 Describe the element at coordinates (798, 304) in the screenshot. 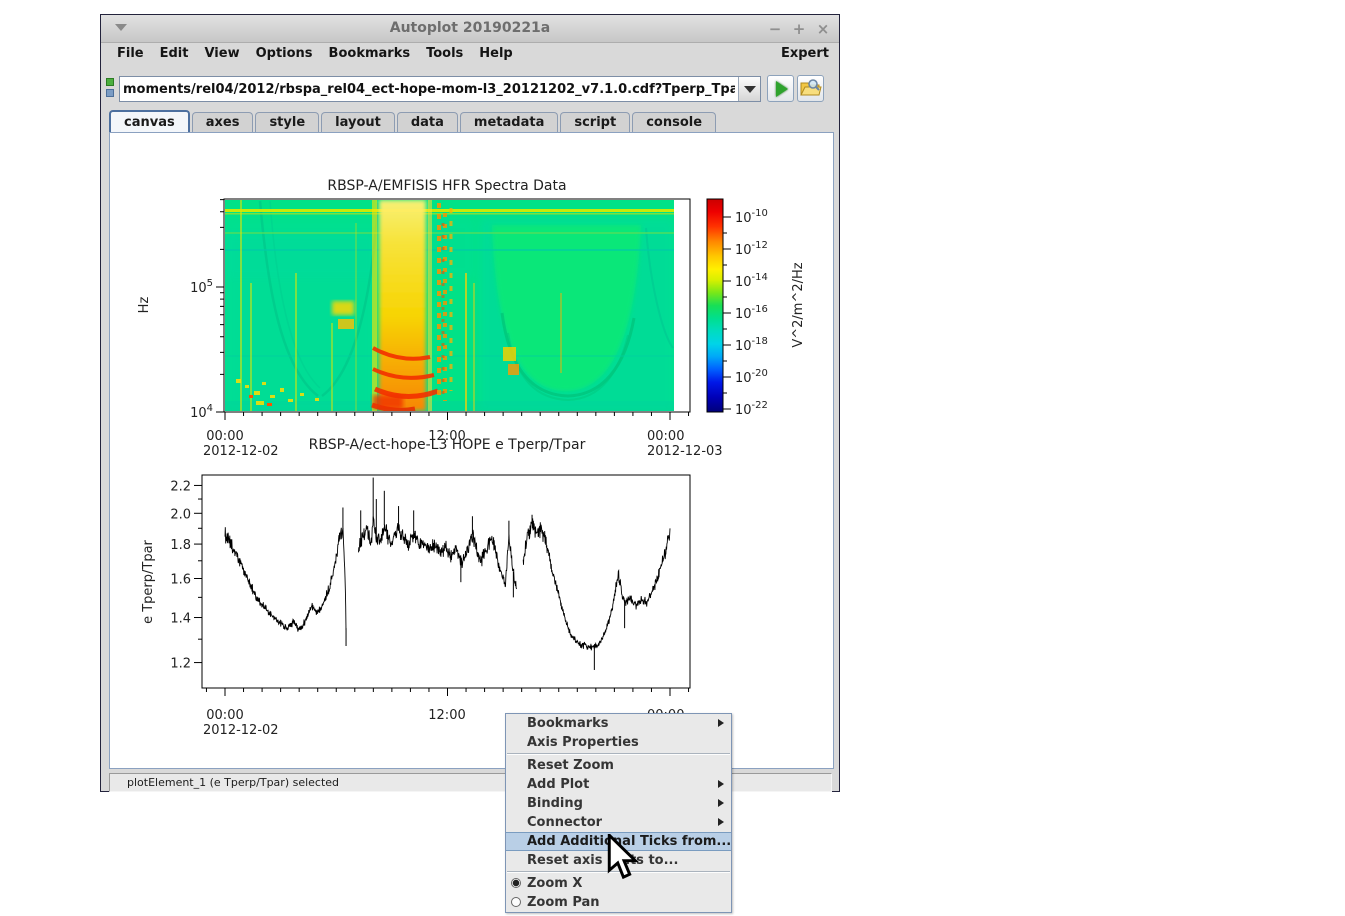

I see `colorbar-label: V^2/m^2/Hz` at that location.